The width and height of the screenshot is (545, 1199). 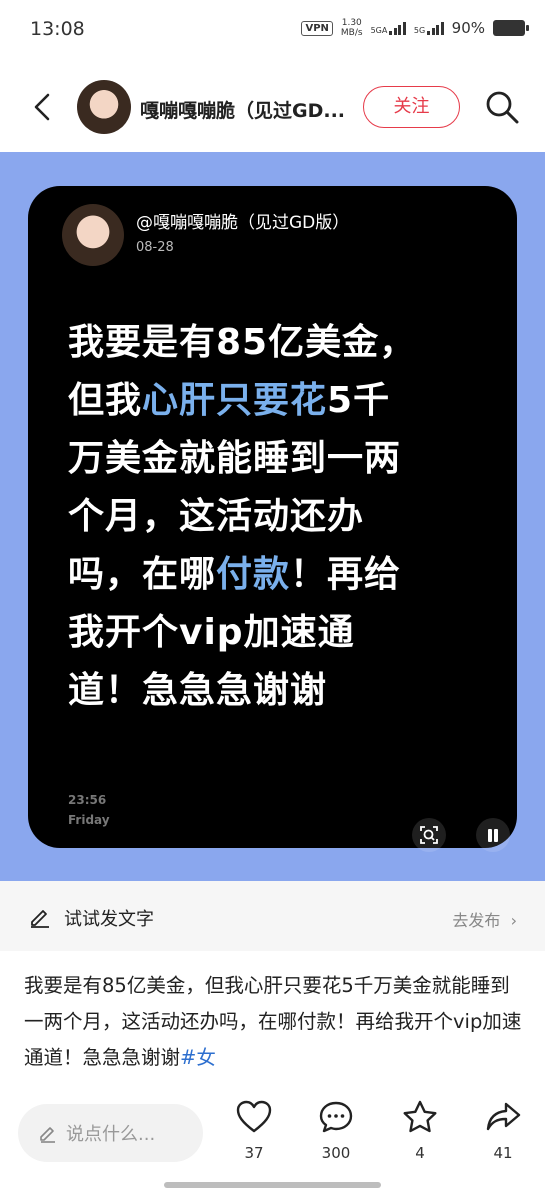 What do you see at coordinates (105, 400) in the screenshot?
I see `card-text-segment: 但我` at bounding box center [105, 400].